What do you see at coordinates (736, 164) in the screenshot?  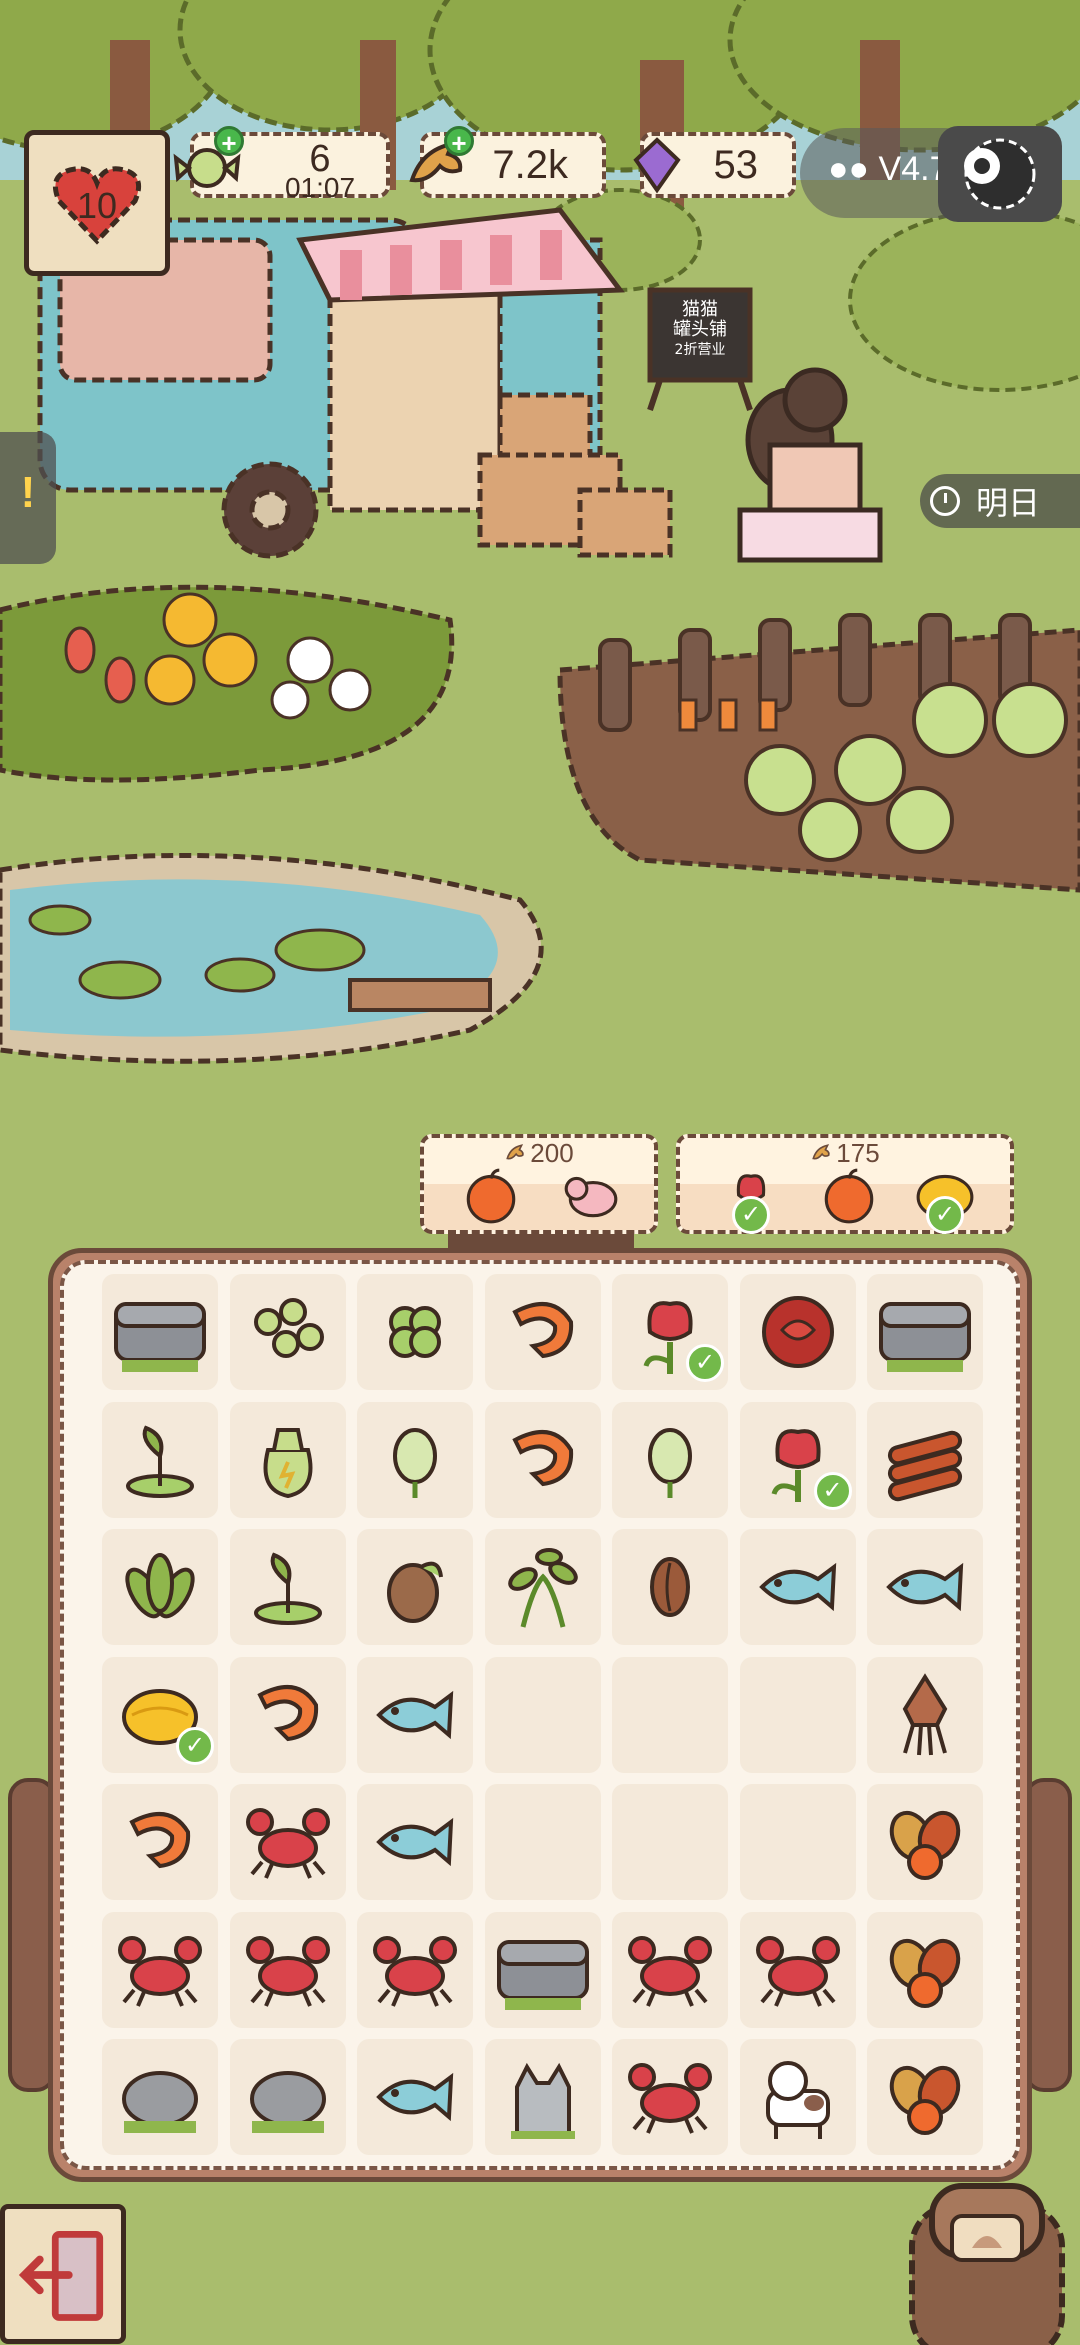 I see `gem-count: 53` at bounding box center [736, 164].